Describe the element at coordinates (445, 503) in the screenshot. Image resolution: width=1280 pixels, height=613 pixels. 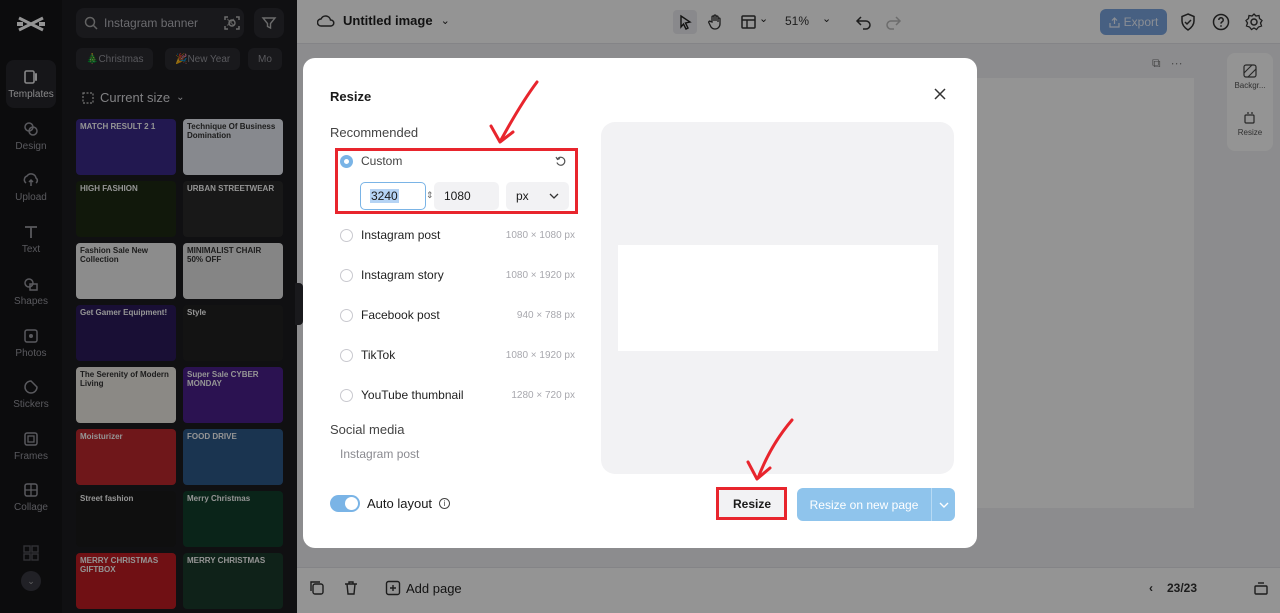
I see `info-icon: i` at that location.